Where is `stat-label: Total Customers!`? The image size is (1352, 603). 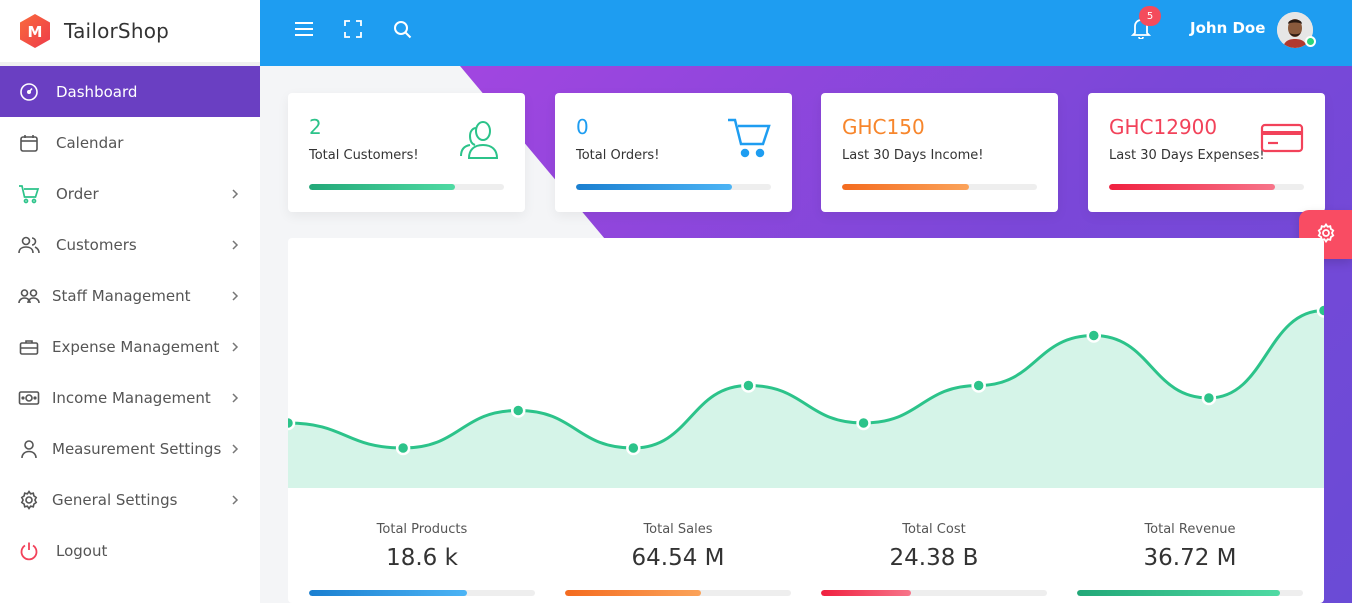 stat-label: Total Customers! is located at coordinates (364, 155).